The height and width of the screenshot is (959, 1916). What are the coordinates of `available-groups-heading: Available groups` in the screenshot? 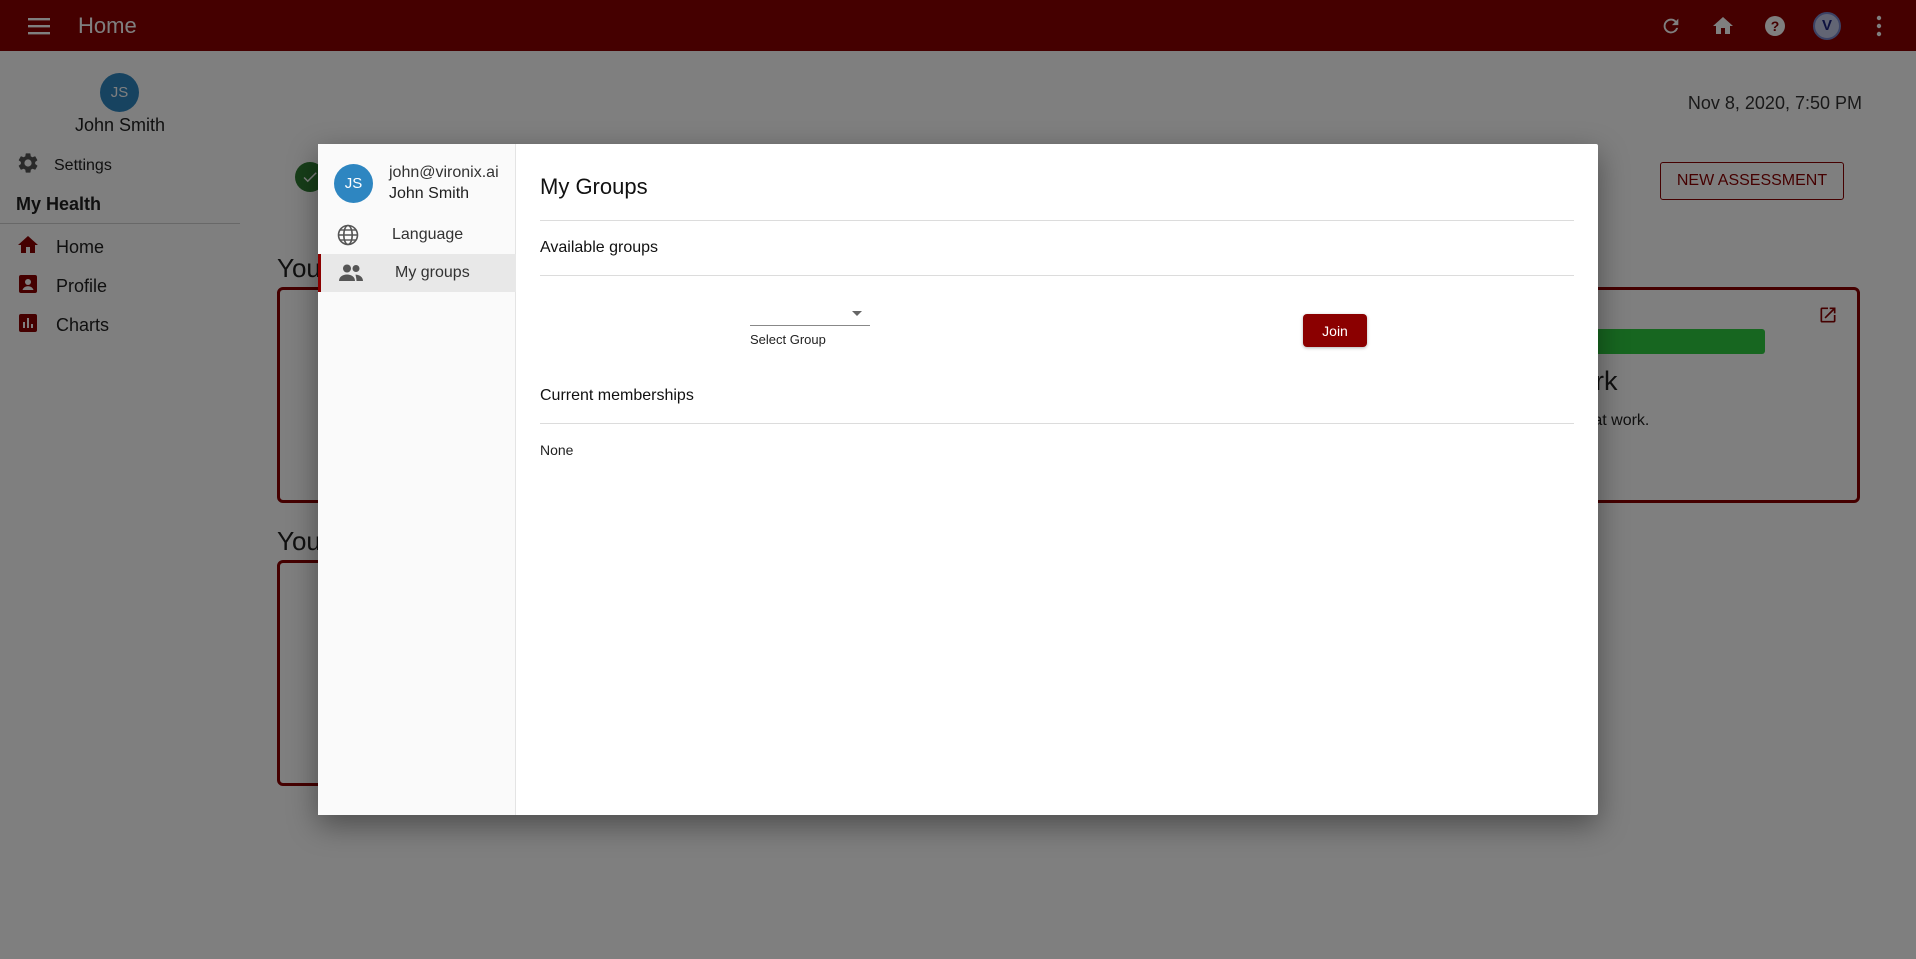 It's located at (599, 247).